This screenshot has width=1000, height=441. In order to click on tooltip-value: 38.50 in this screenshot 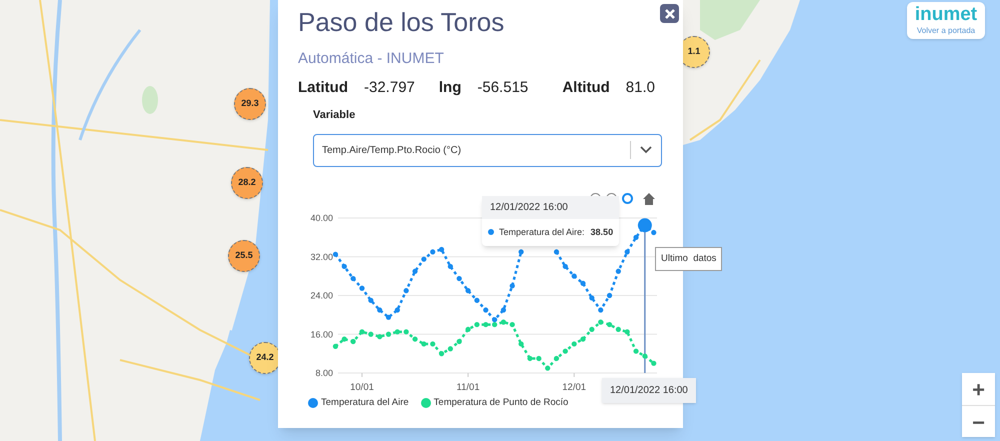, I will do `click(602, 232)`.